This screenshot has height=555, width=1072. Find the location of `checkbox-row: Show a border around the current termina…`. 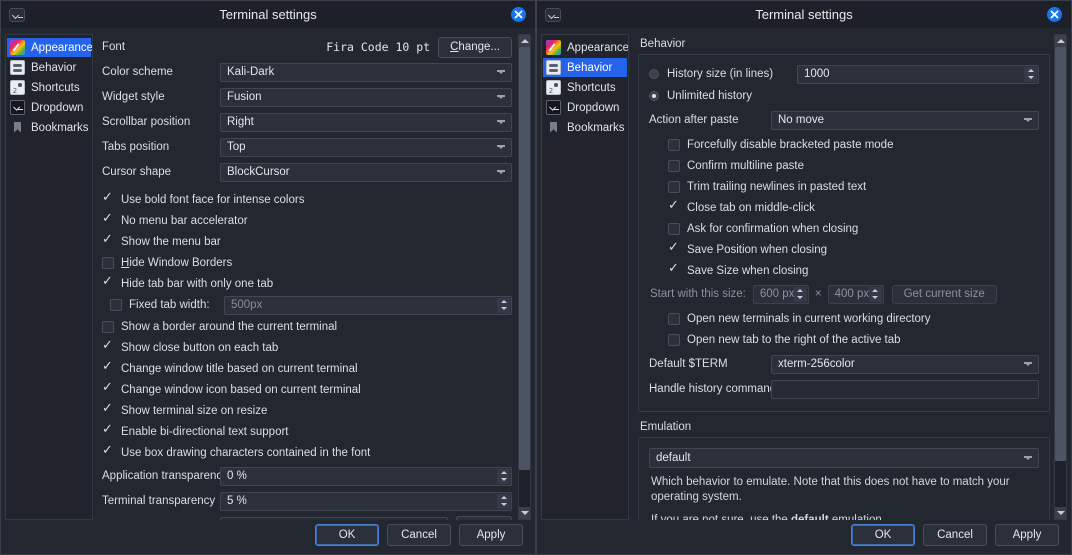

checkbox-row: Show a border around the current termina… is located at coordinates (307, 326).